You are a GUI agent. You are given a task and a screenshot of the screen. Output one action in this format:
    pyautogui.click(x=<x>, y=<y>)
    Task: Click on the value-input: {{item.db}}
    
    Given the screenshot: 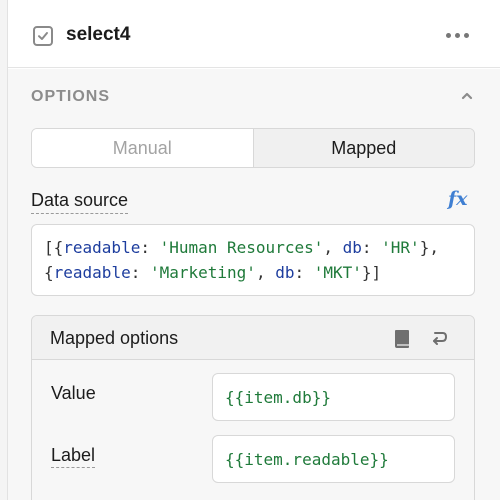 What is the action you would take?
    pyautogui.click(x=333, y=397)
    